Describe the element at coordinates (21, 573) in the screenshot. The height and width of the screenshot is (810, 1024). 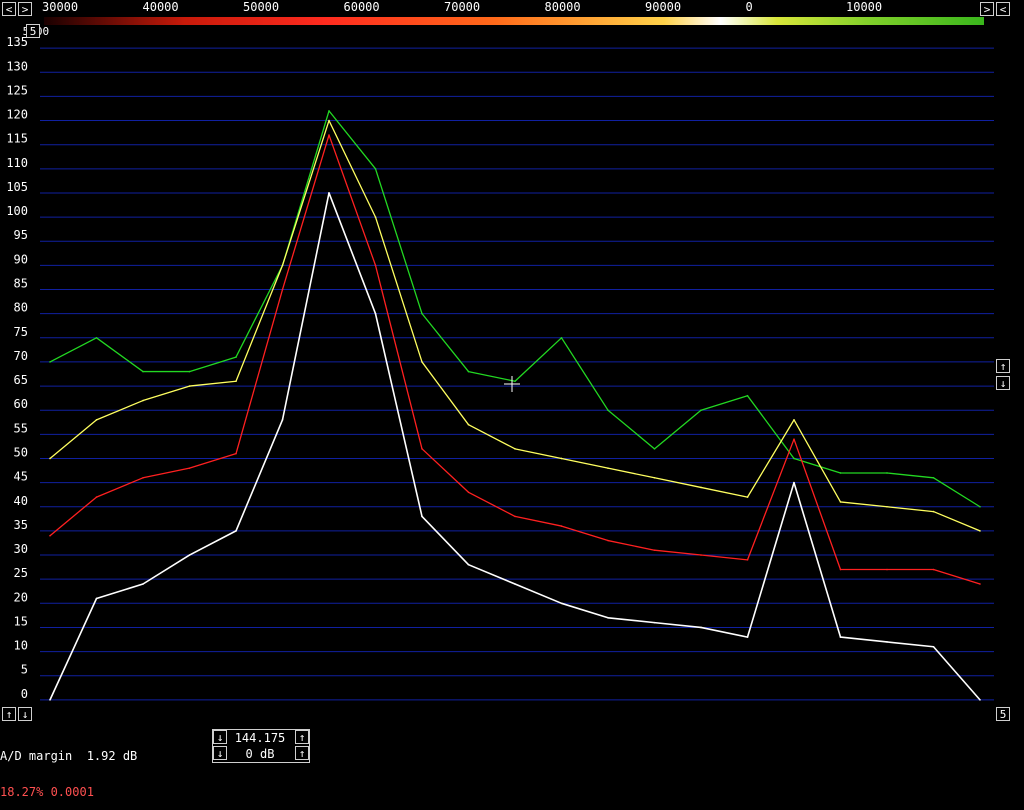
I see `y-tick-label: 25` at that location.